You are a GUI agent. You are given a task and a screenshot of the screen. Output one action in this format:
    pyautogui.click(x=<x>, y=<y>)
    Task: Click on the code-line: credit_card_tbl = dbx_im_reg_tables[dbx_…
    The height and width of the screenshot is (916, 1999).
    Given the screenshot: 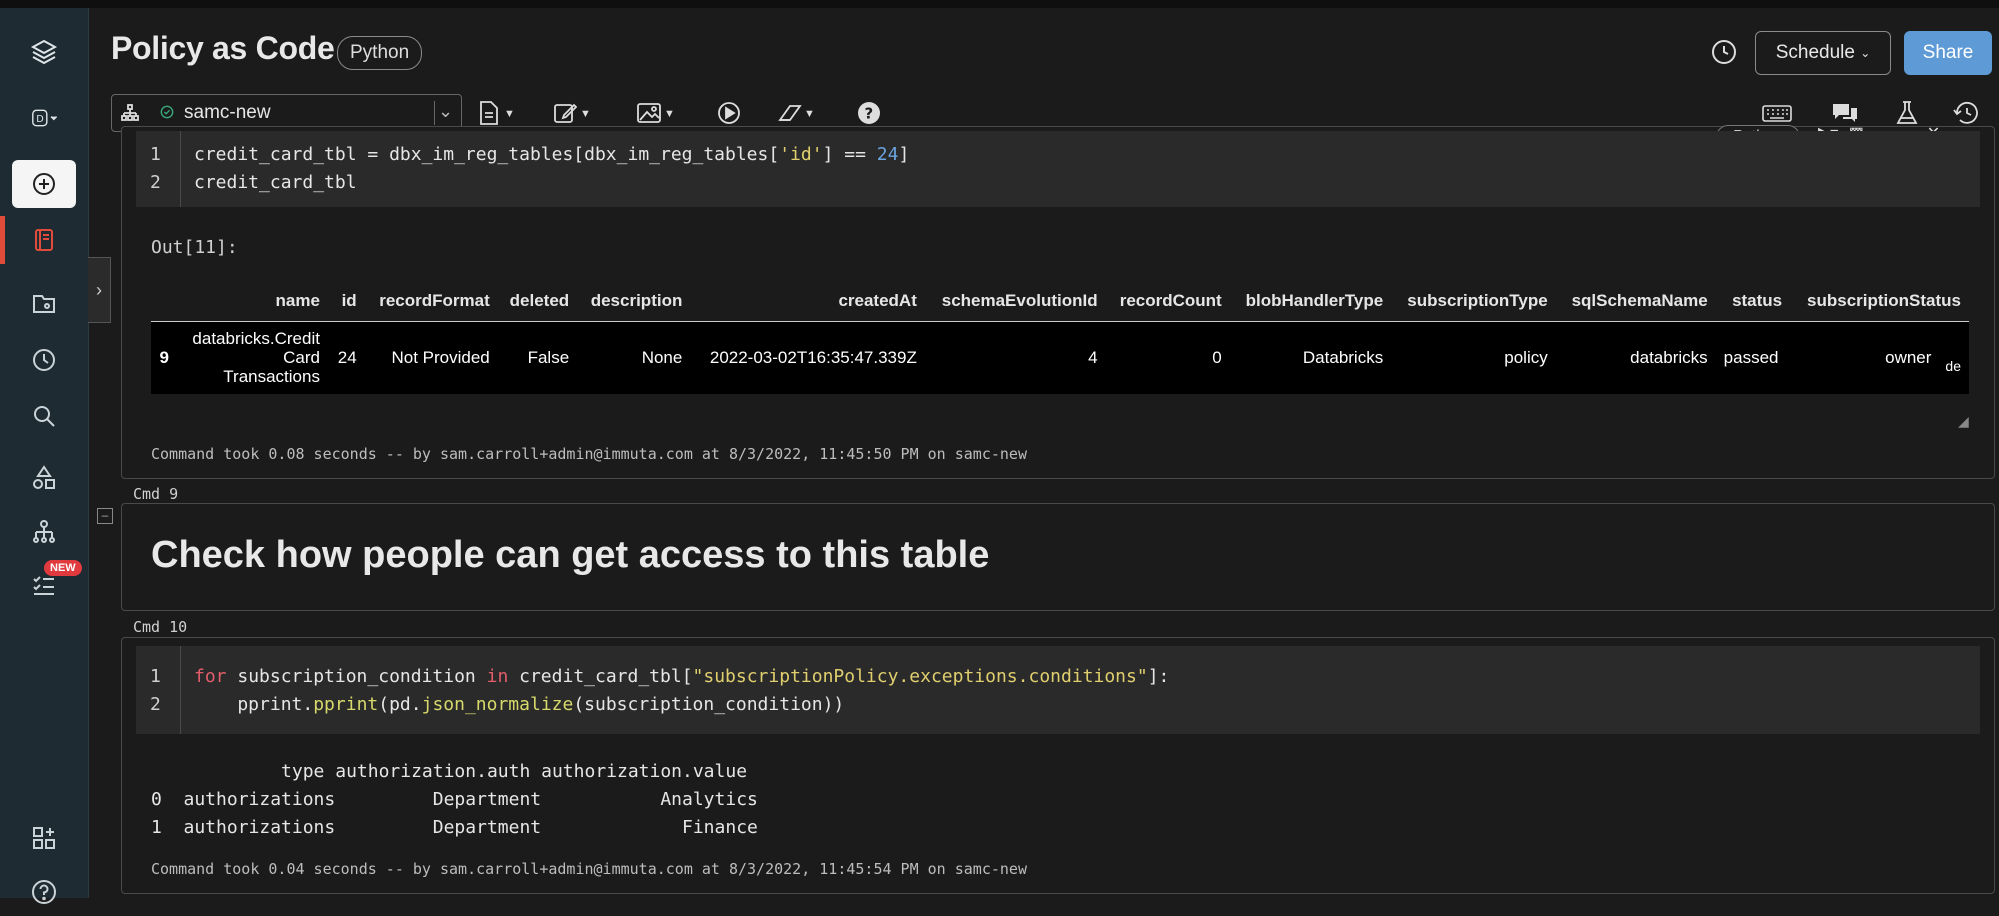 What is the action you would take?
    pyautogui.click(x=552, y=154)
    